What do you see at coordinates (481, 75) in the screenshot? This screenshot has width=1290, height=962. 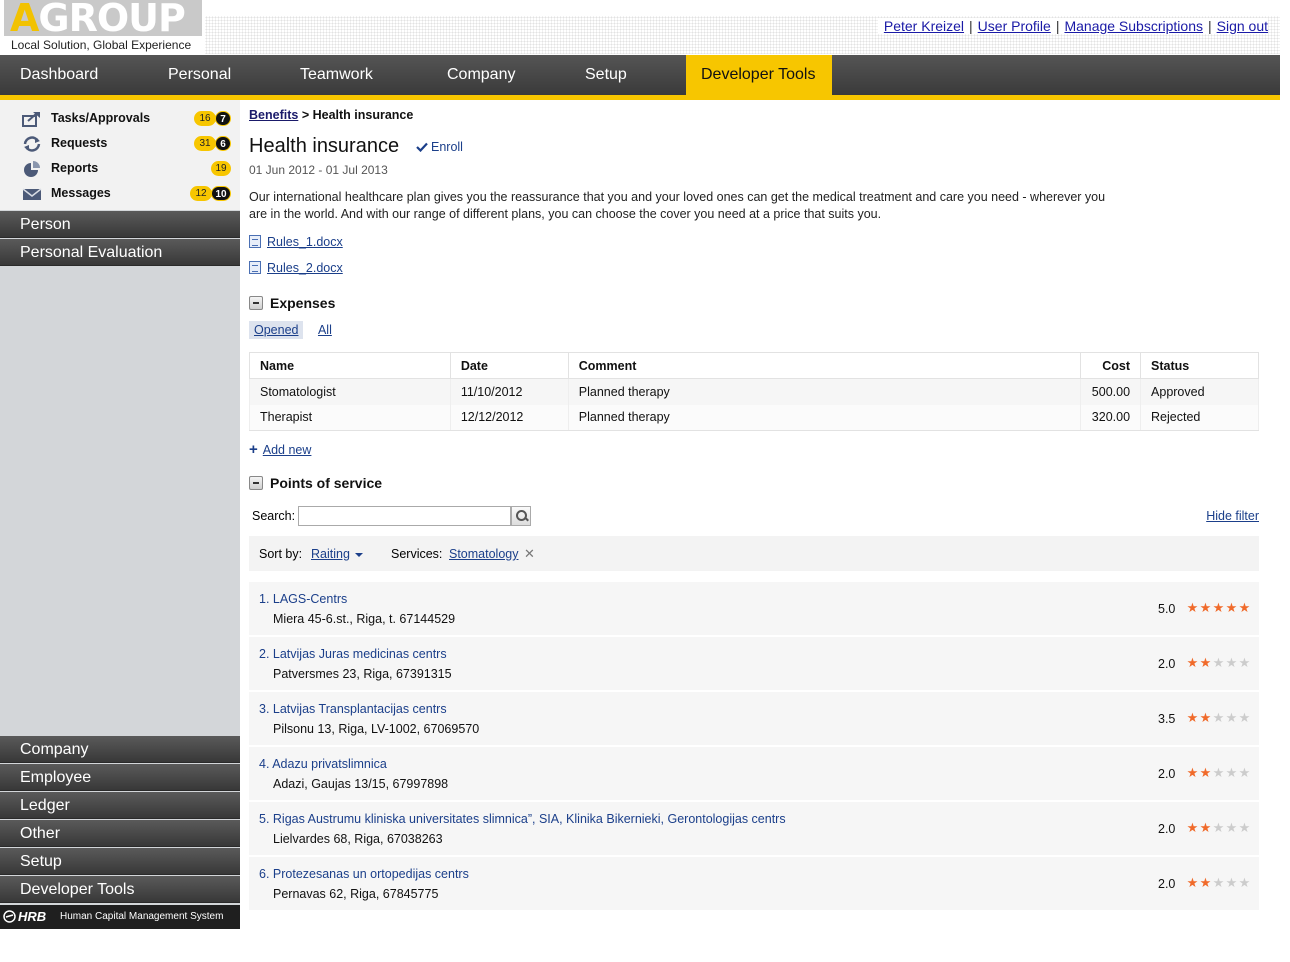 I see `nav-company: Company` at bounding box center [481, 75].